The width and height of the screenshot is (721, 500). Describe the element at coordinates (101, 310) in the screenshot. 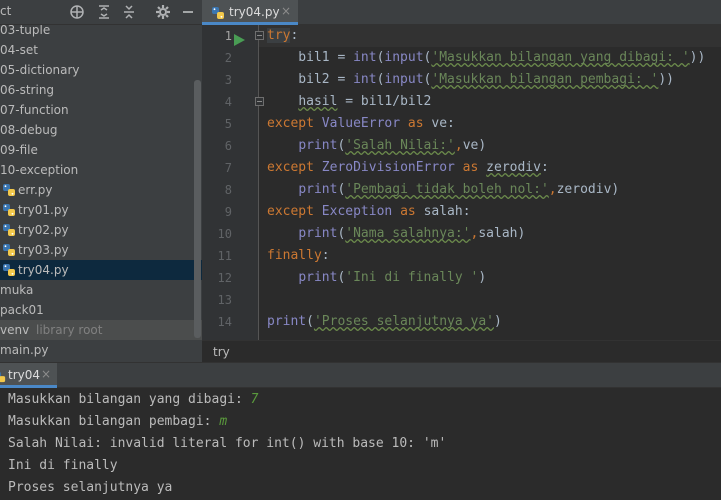

I see `project-tree-item: pack01` at that location.